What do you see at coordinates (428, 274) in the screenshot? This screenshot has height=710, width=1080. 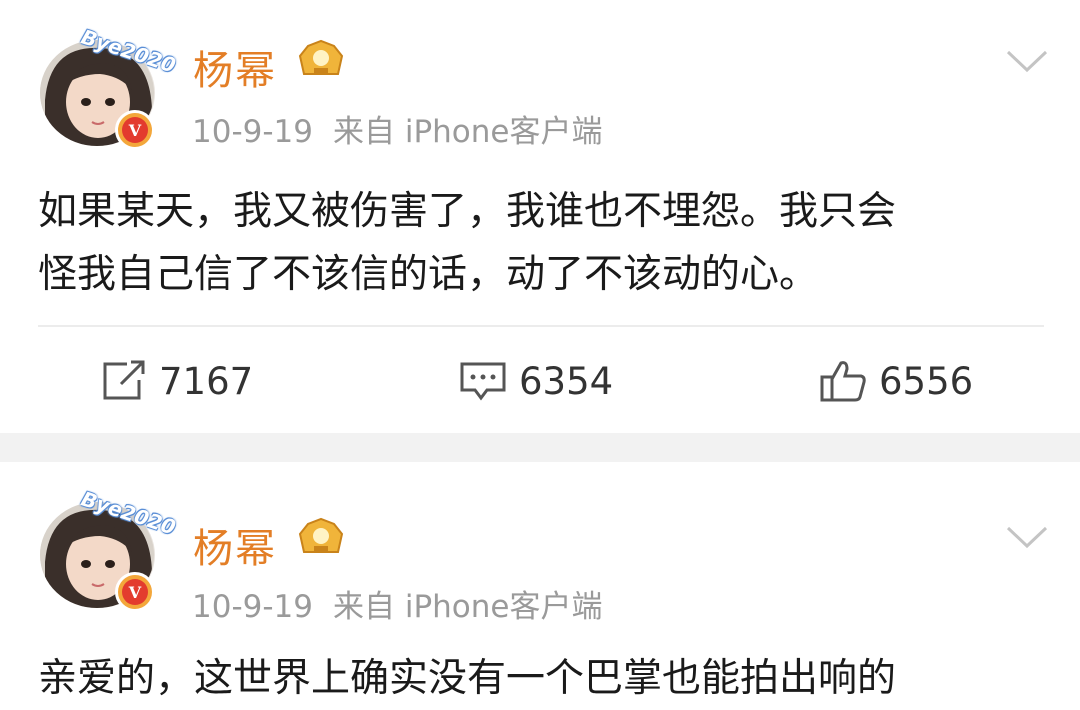 I see `post-content-line: 怪我自己信了不该信的话，动了不该动的心。` at bounding box center [428, 274].